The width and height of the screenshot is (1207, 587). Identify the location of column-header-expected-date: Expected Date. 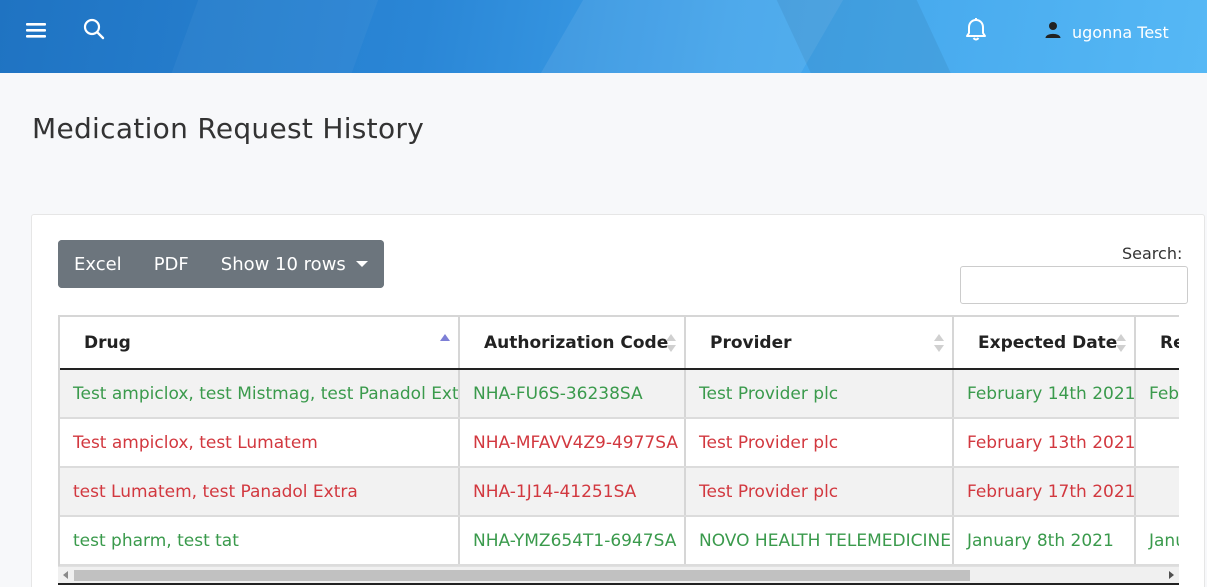
(1044, 343).